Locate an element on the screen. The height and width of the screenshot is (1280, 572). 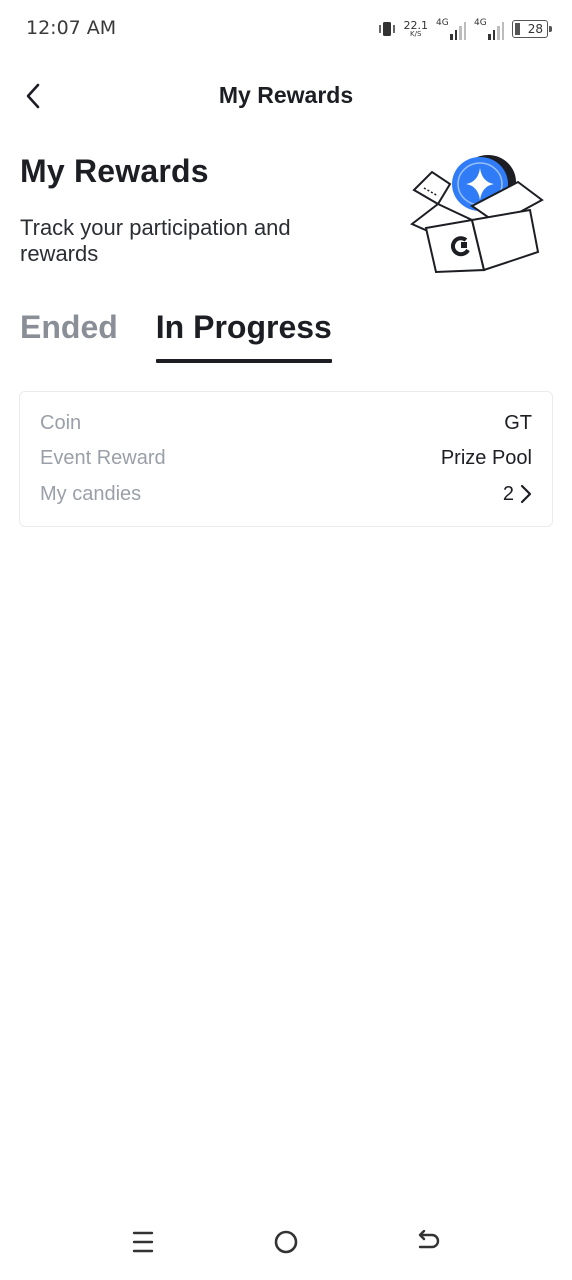
battery-icon: 28 is located at coordinates (532, 29).